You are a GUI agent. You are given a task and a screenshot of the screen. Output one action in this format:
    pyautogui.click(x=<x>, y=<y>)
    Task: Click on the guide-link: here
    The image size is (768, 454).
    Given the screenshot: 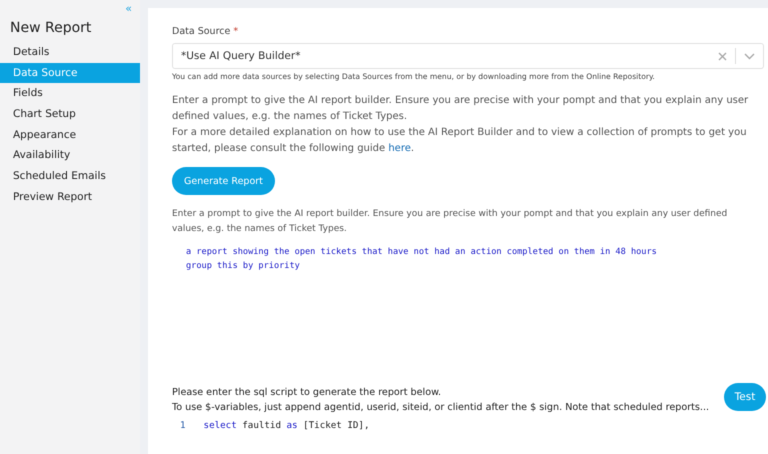 What is the action you would take?
    pyautogui.click(x=399, y=148)
    